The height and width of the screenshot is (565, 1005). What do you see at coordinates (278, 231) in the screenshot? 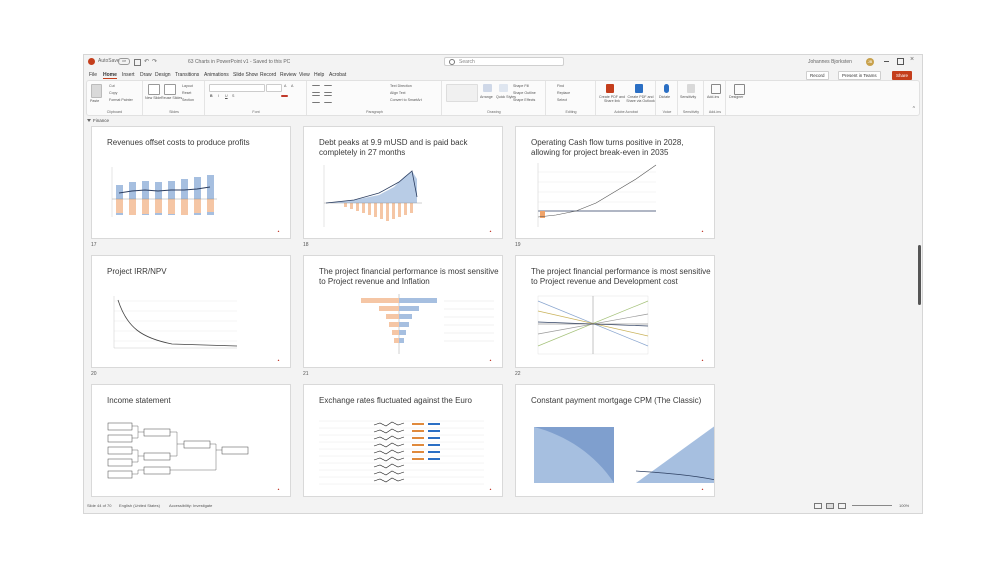
I see `slide-logo: ▲` at bounding box center [278, 231].